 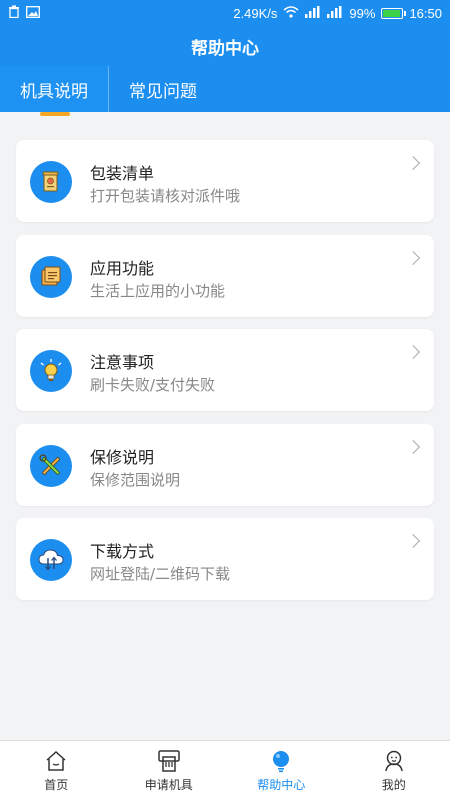 What do you see at coordinates (425, 13) in the screenshot?
I see `clock: 16:50` at bounding box center [425, 13].